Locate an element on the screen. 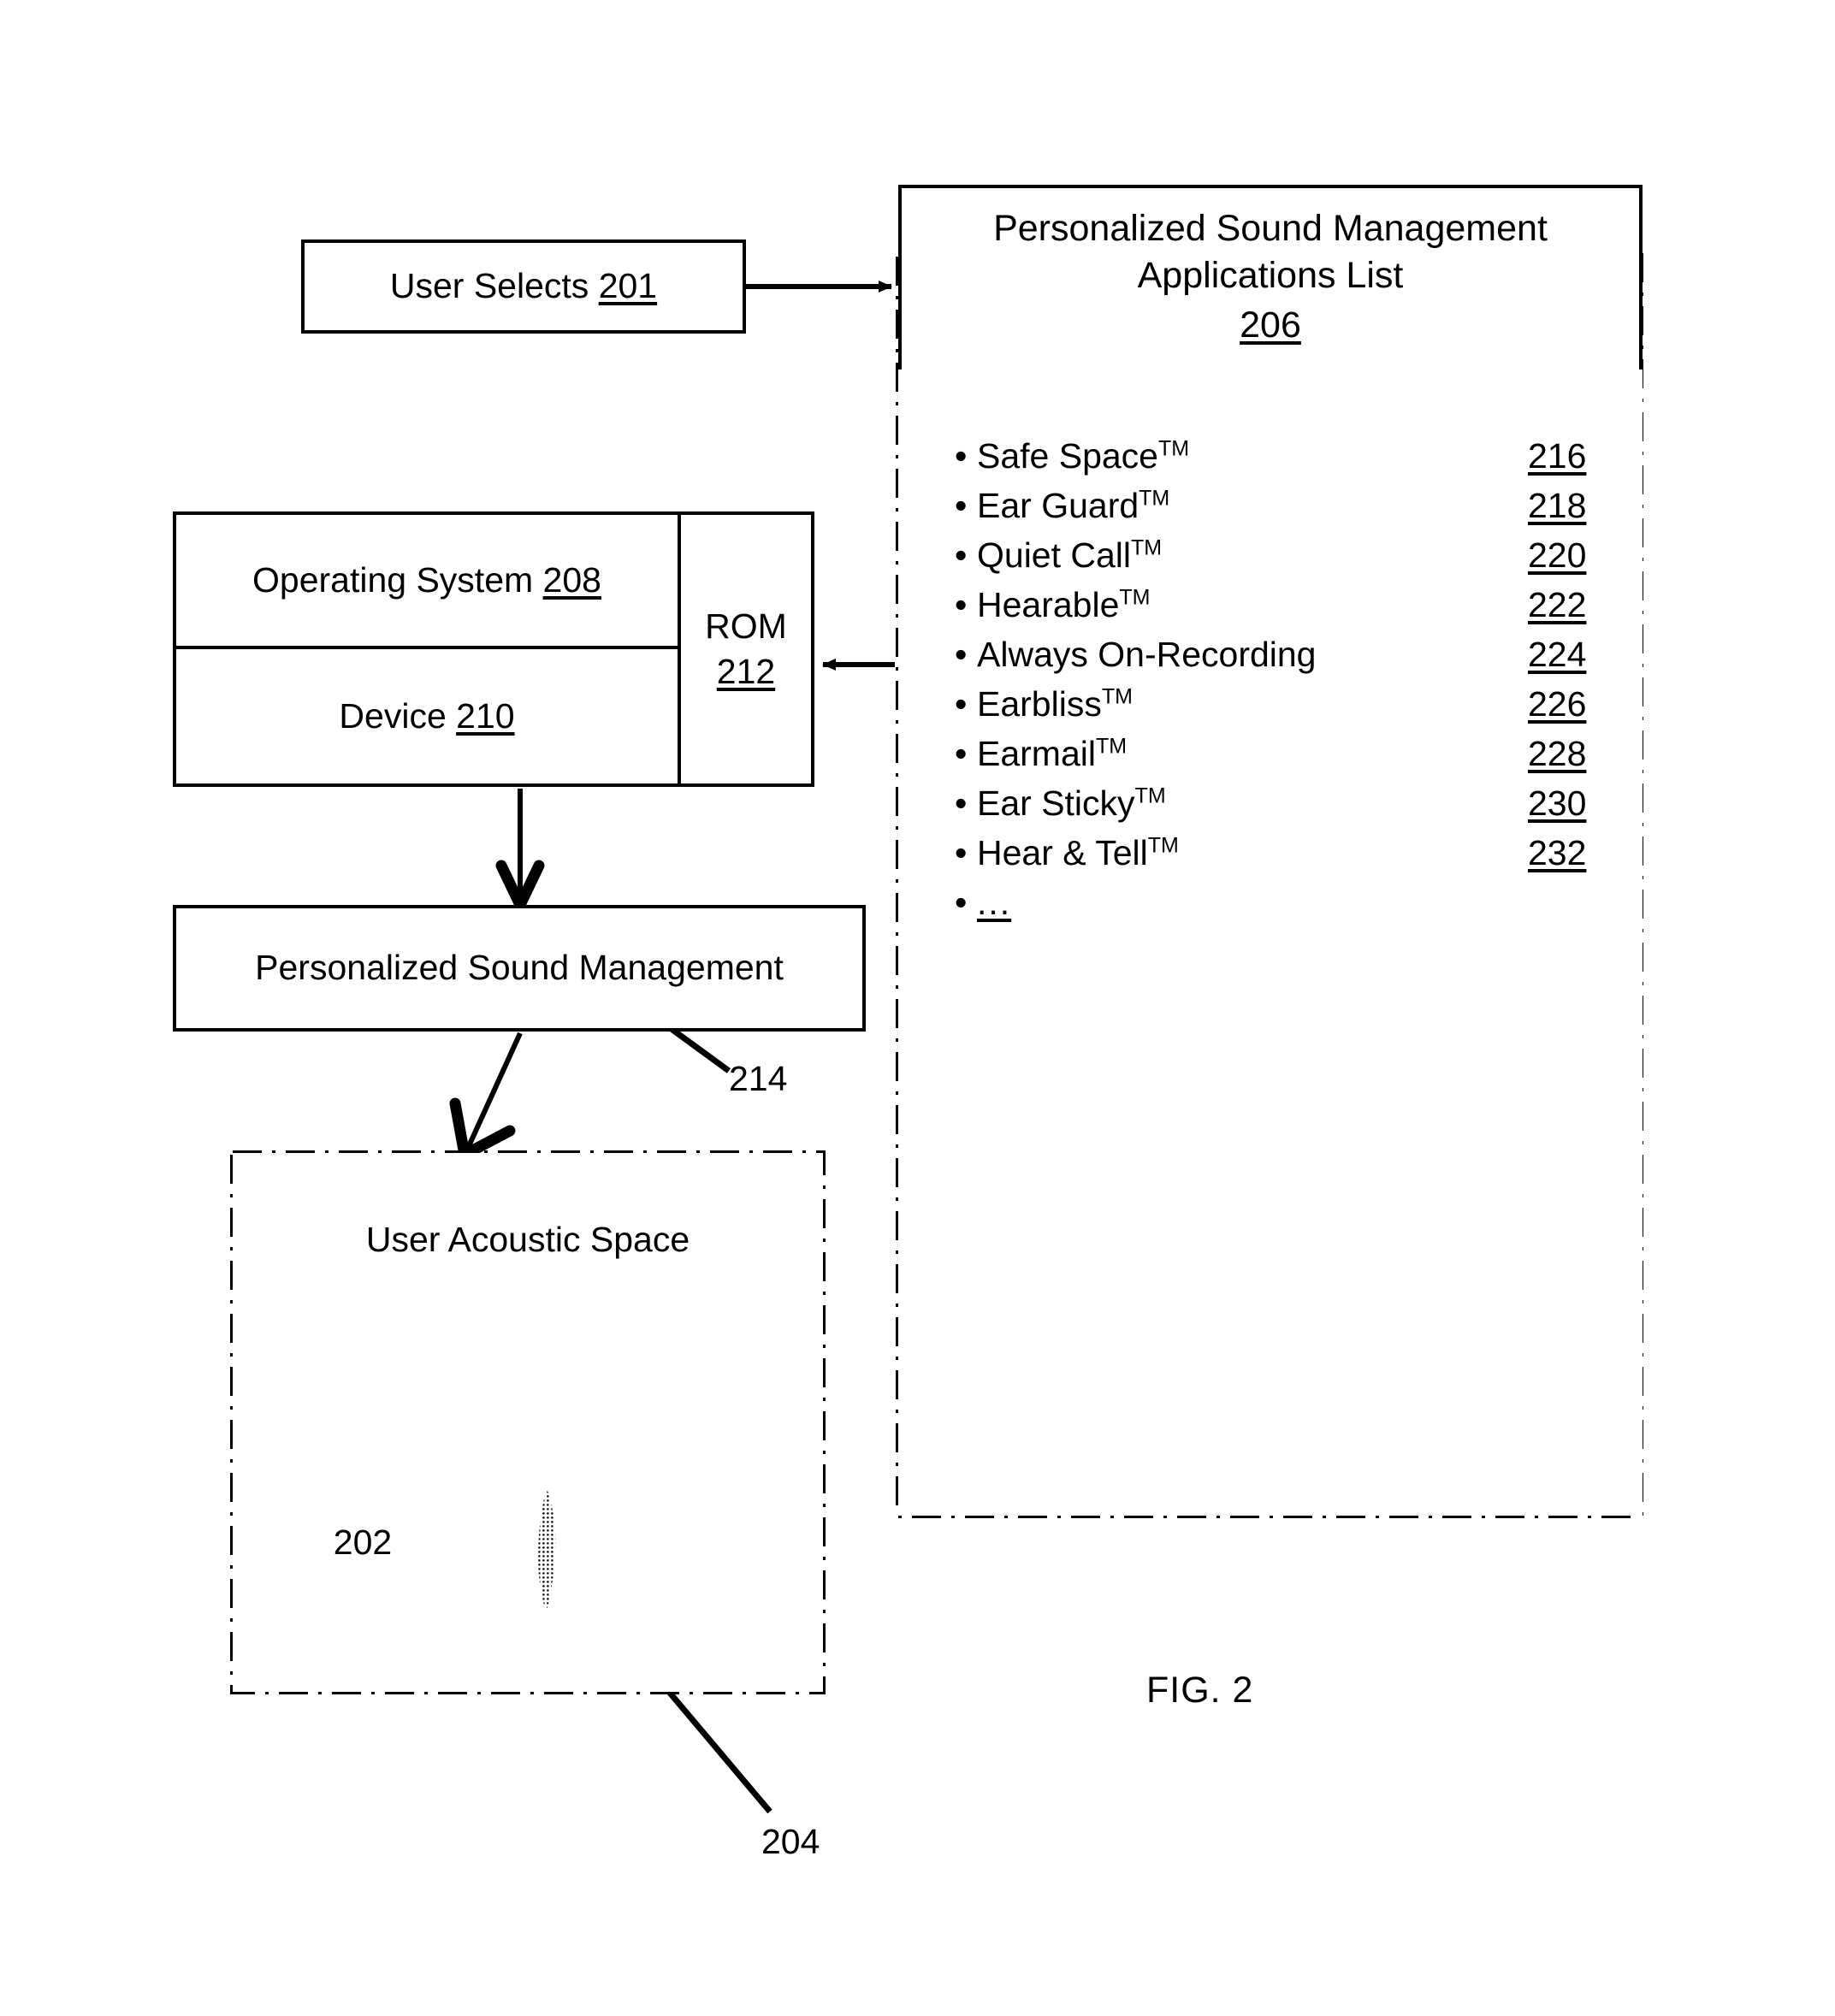 This screenshot has width=1835, height=2016. application-ref: 224 is located at coordinates (1557, 654).